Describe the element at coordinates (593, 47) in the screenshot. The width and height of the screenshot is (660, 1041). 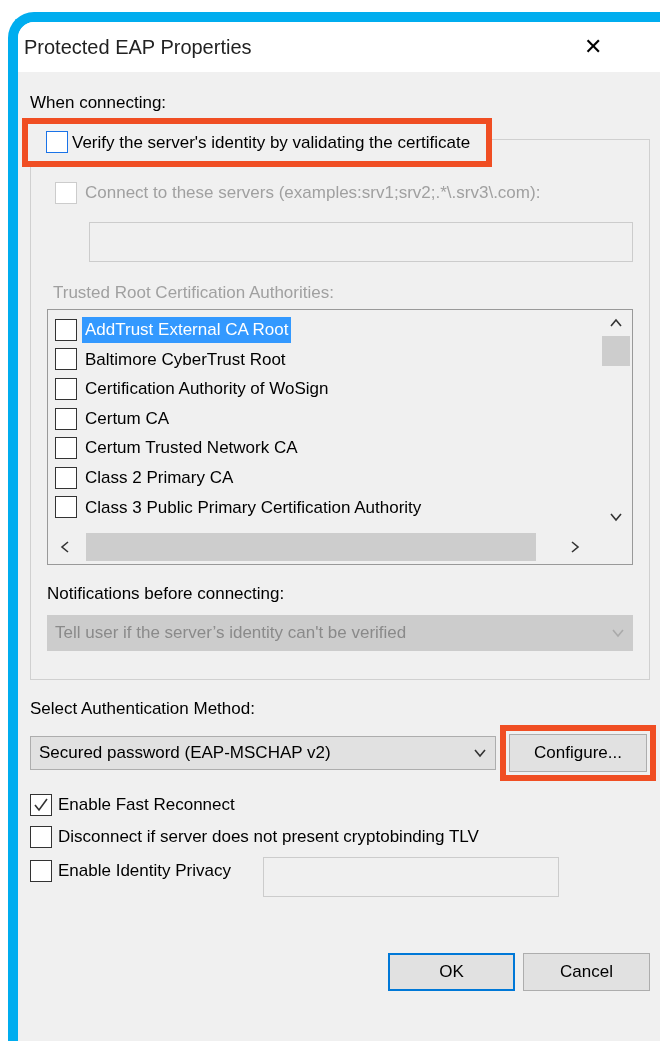
I see `close-button: ✕` at that location.